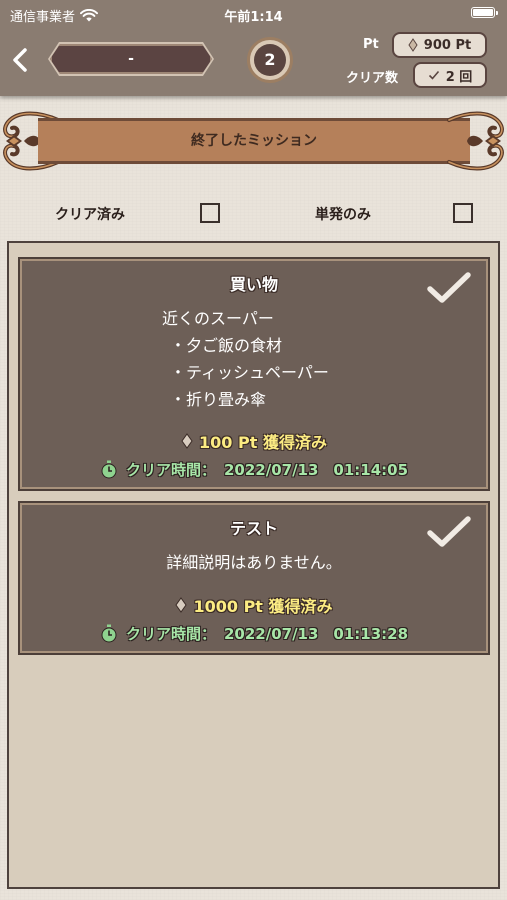 Image resolution: width=507 pixels, height=900 pixels. I want to click on status-bar: 通信事業者 午前1:14, so click(253, 14).